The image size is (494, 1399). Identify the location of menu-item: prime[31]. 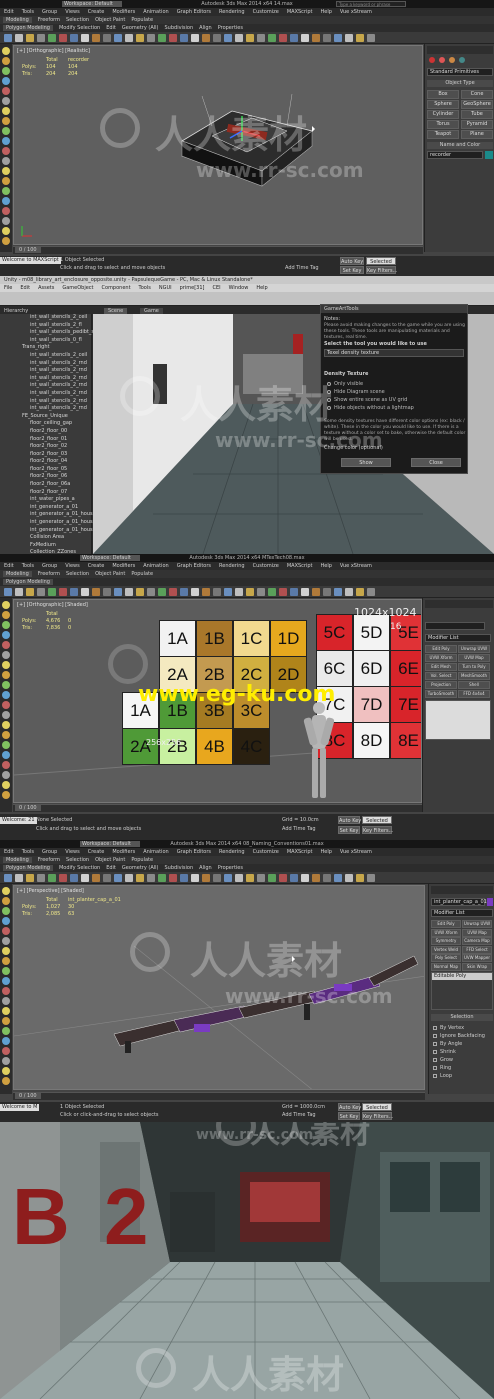
(192, 288).